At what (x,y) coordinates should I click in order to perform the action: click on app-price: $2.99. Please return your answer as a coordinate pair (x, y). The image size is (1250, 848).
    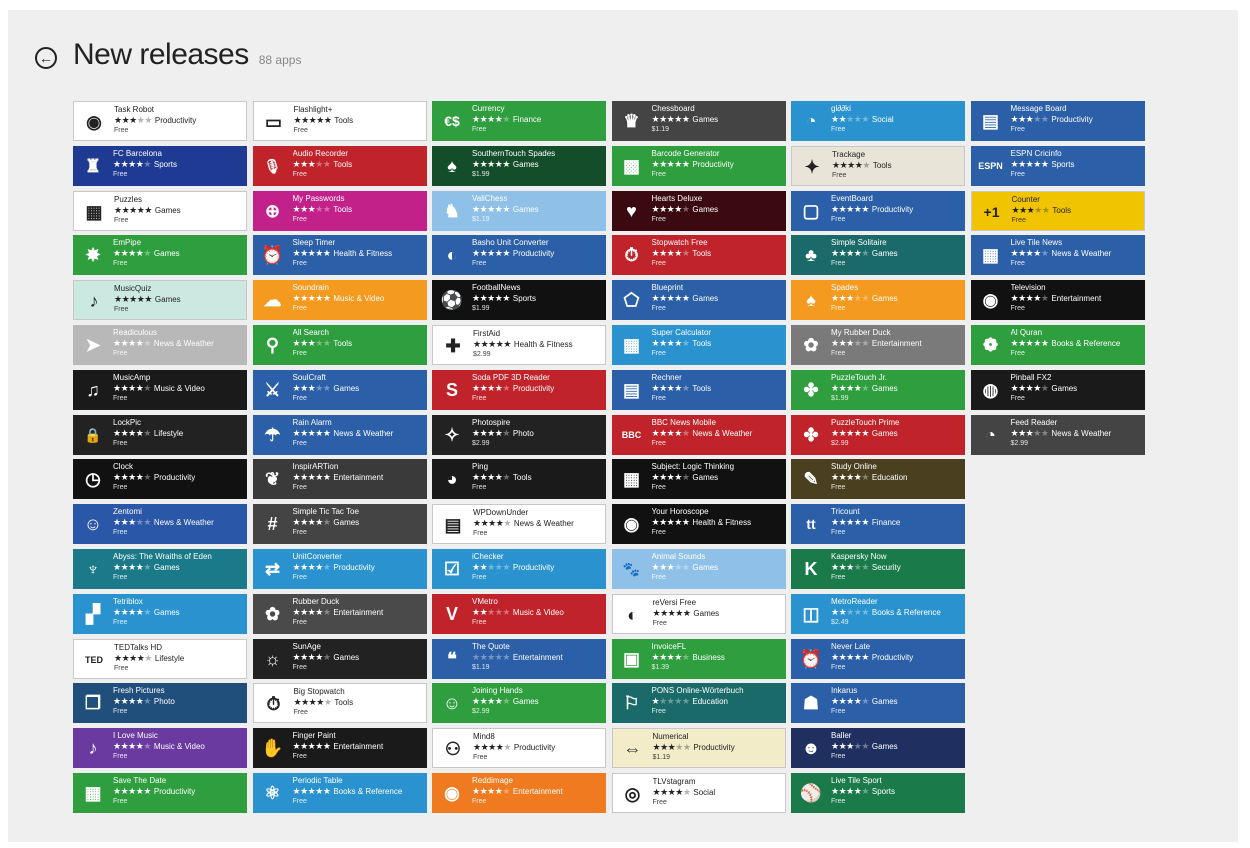
    Looking at the image, I should click on (481, 443).